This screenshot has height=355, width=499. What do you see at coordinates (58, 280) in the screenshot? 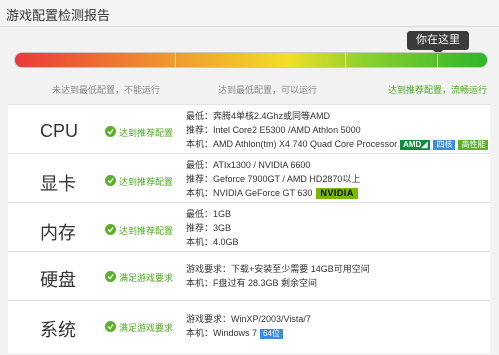
I see `row-name: 硬盘` at bounding box center [58, 280].